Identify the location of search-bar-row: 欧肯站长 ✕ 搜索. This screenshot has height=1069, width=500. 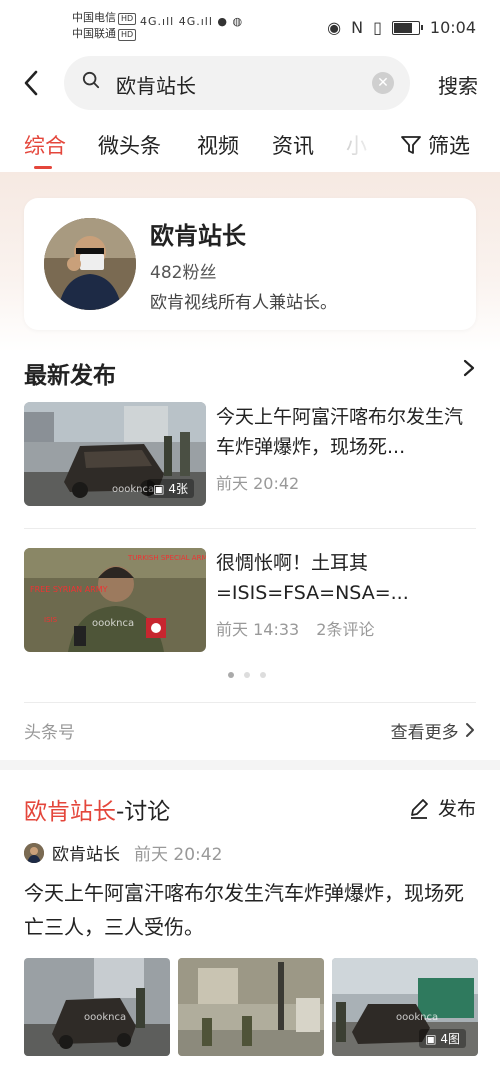
(250, 84).